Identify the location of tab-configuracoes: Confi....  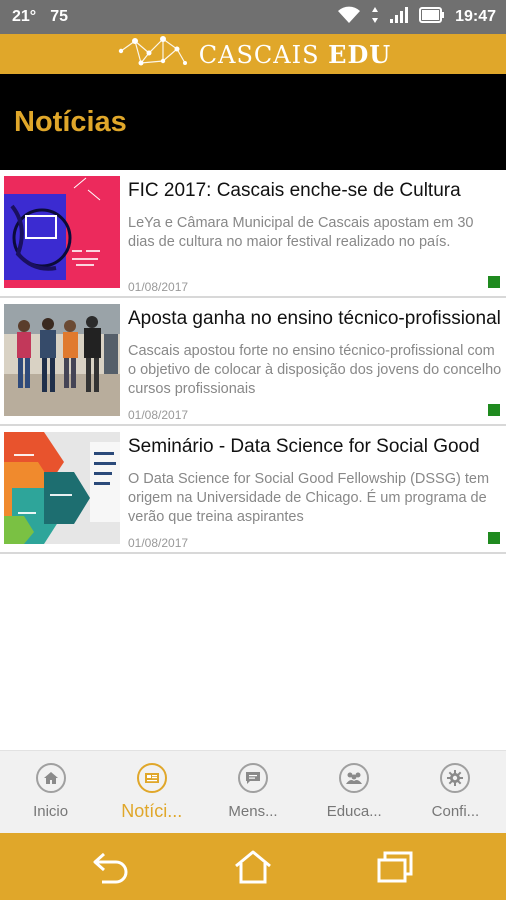
(455, 792).